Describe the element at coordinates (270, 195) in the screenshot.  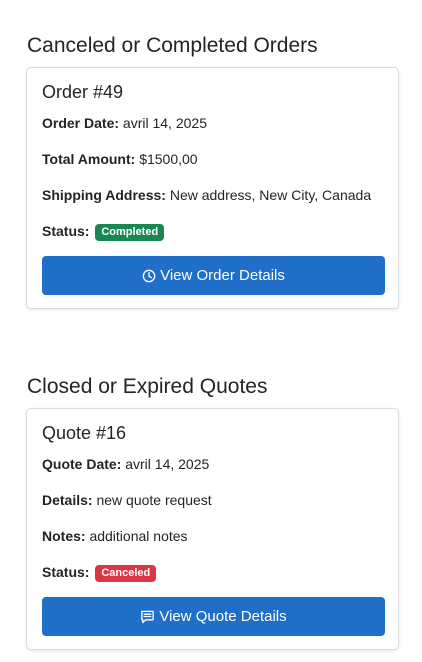
I see `shipping-address-value: New address, New City, Canada` at that location.